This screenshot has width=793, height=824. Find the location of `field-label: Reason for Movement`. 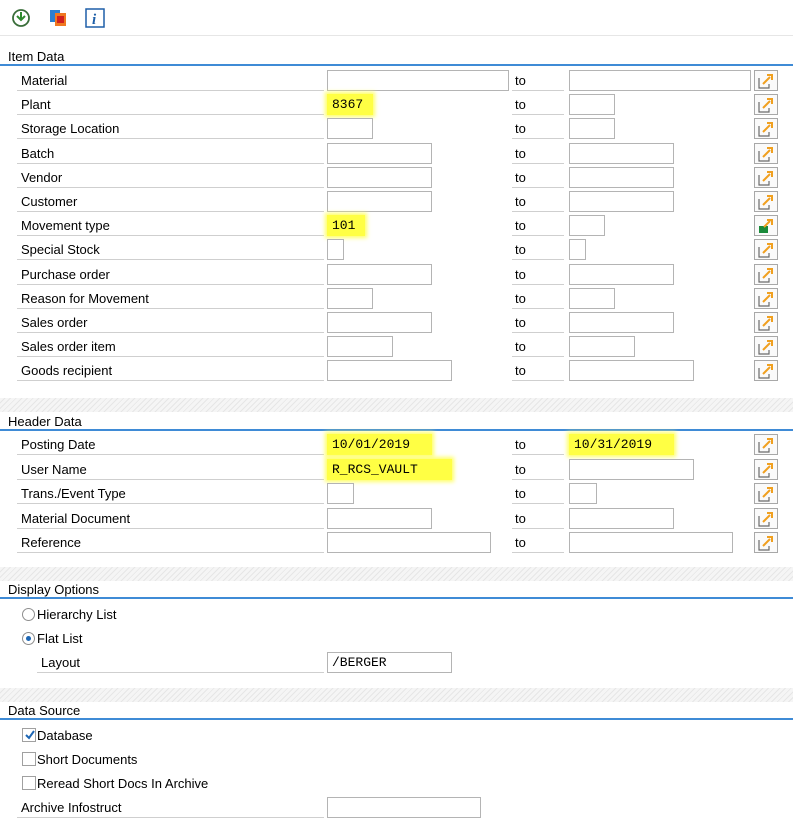

field-label: Reason for Movement is located at coordinates (170, 298).